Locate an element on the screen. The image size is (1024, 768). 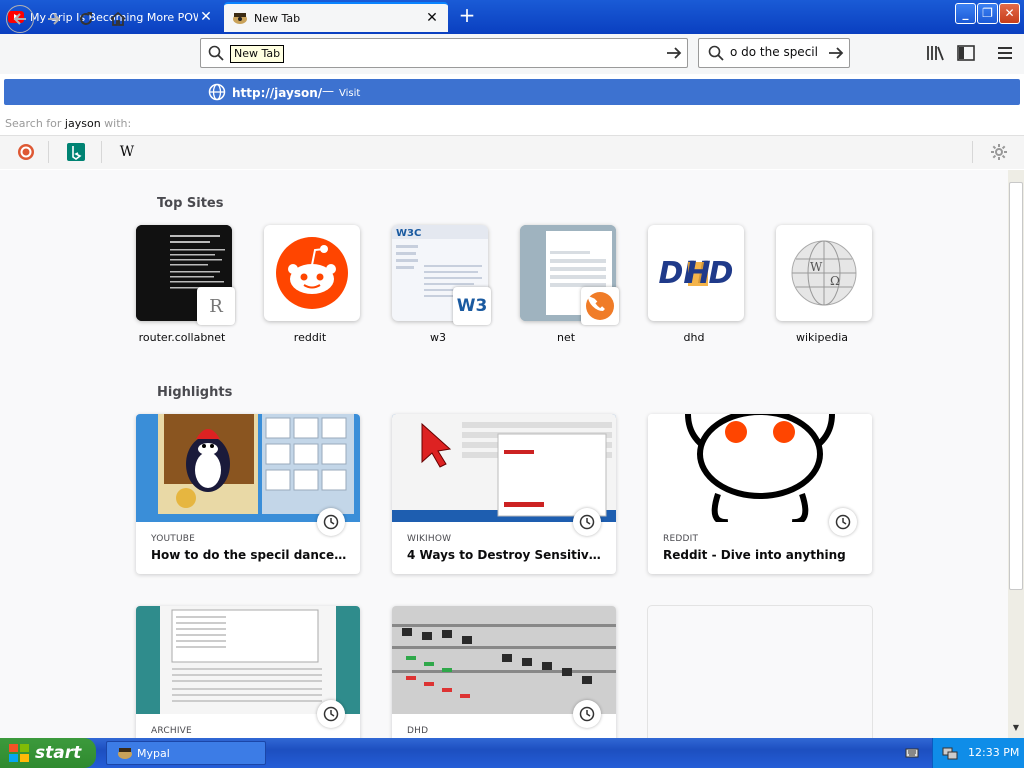
highlight-title: Reddit - Dive into anything is located at coordinates (754, 555).